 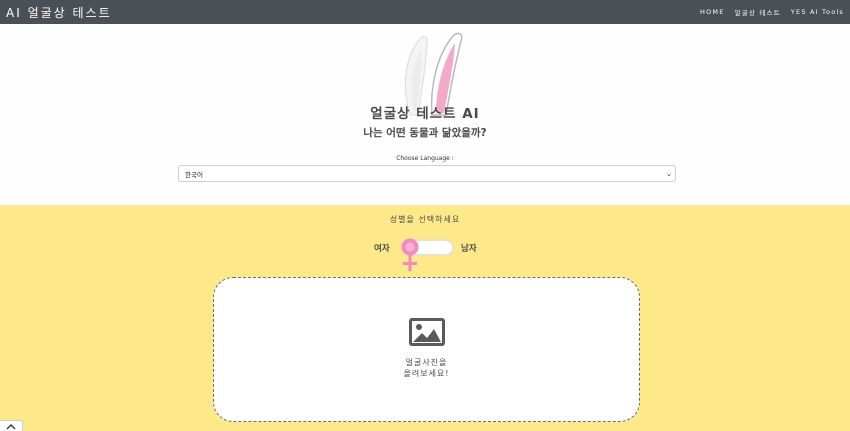 What do you see at coordinates (426, 362) in the screenshot?
I see `upload-text-line1: 얼굴사진을` at bounding box center [426, 362].